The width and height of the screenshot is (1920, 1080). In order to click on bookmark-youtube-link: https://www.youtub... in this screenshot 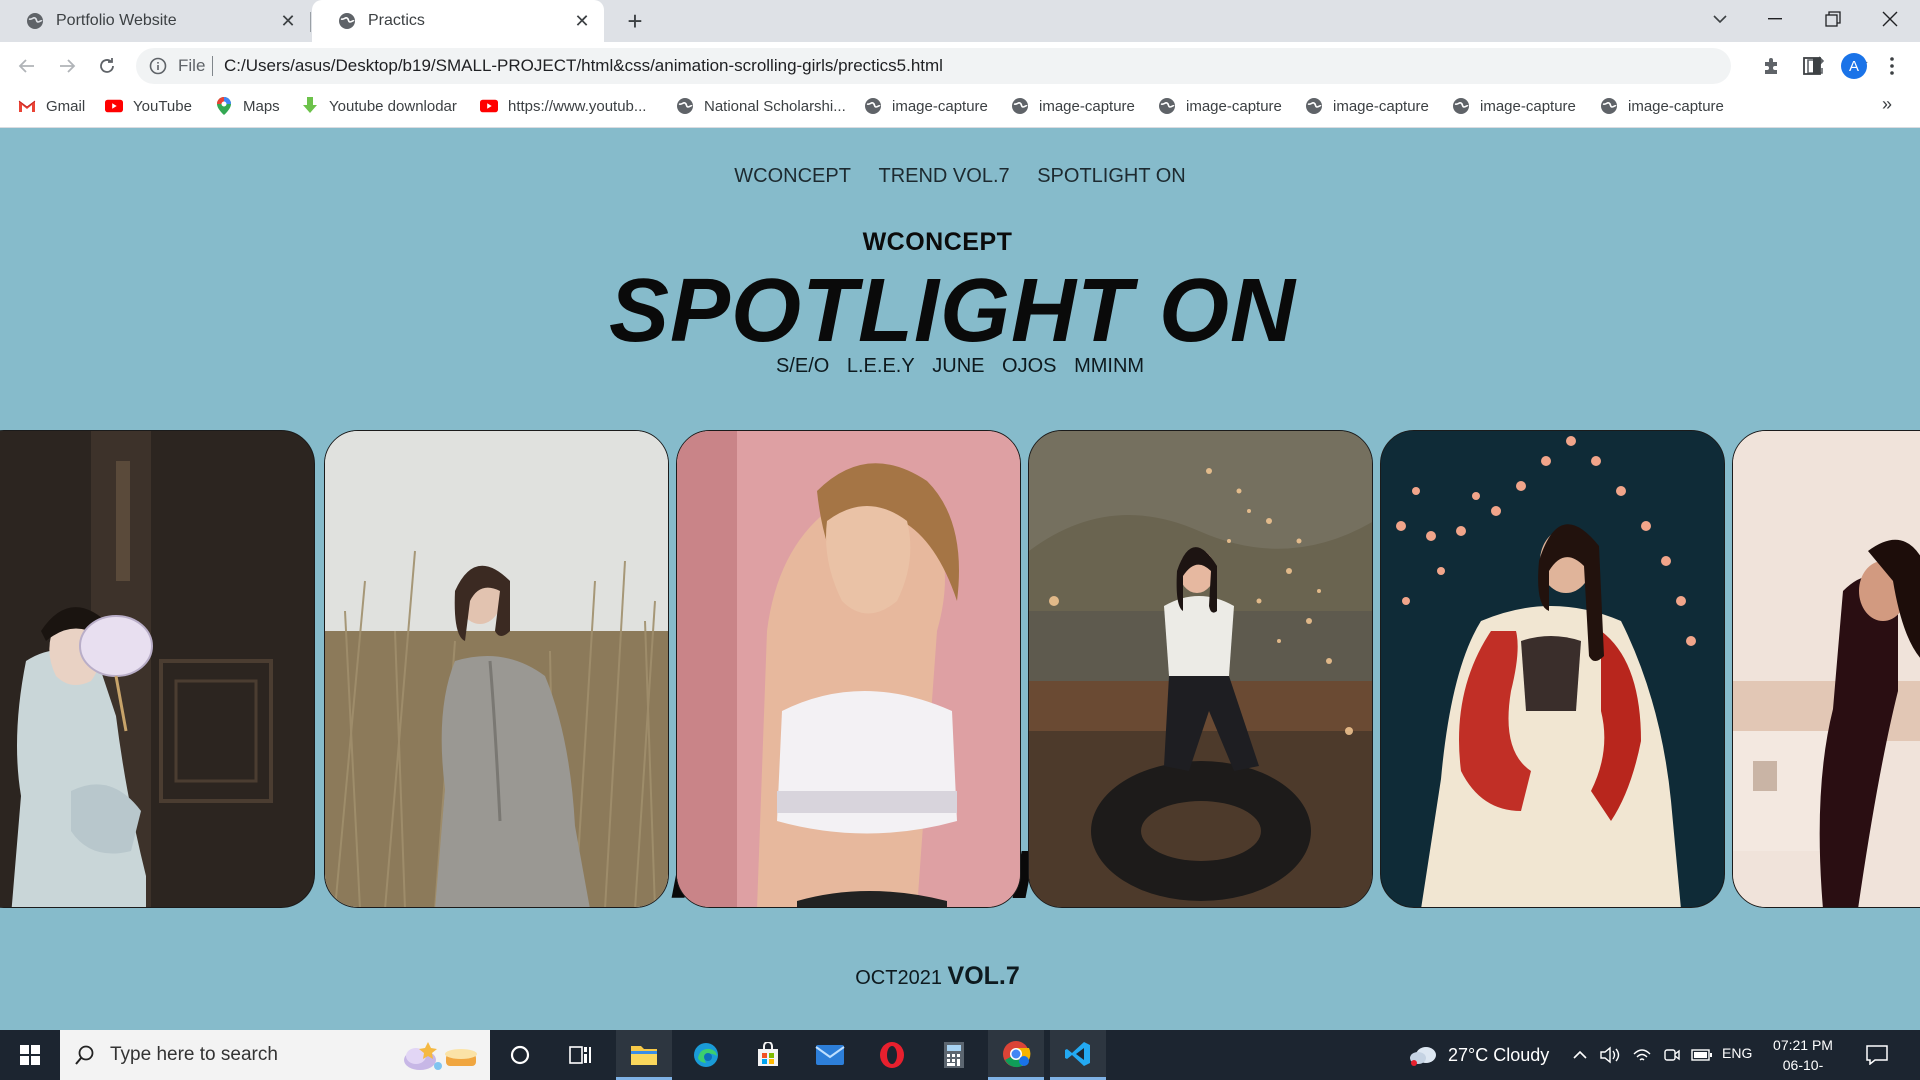, I will do `click(563, 106)`.